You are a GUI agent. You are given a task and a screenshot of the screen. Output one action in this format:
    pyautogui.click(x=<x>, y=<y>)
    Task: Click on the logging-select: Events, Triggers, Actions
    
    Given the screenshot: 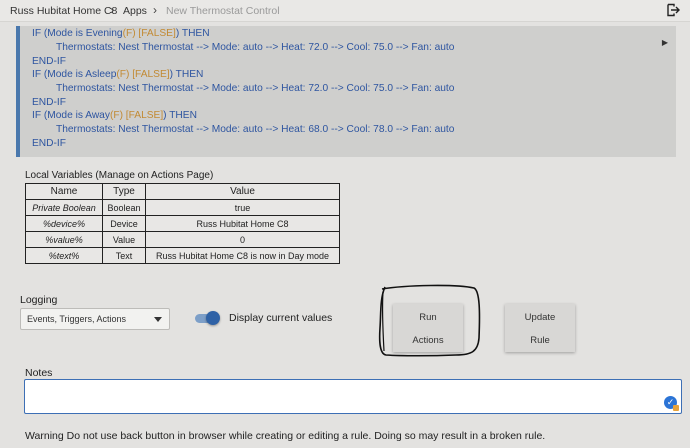 What is the action you would take?
    pyautogui.click(x=95, y=319)
    